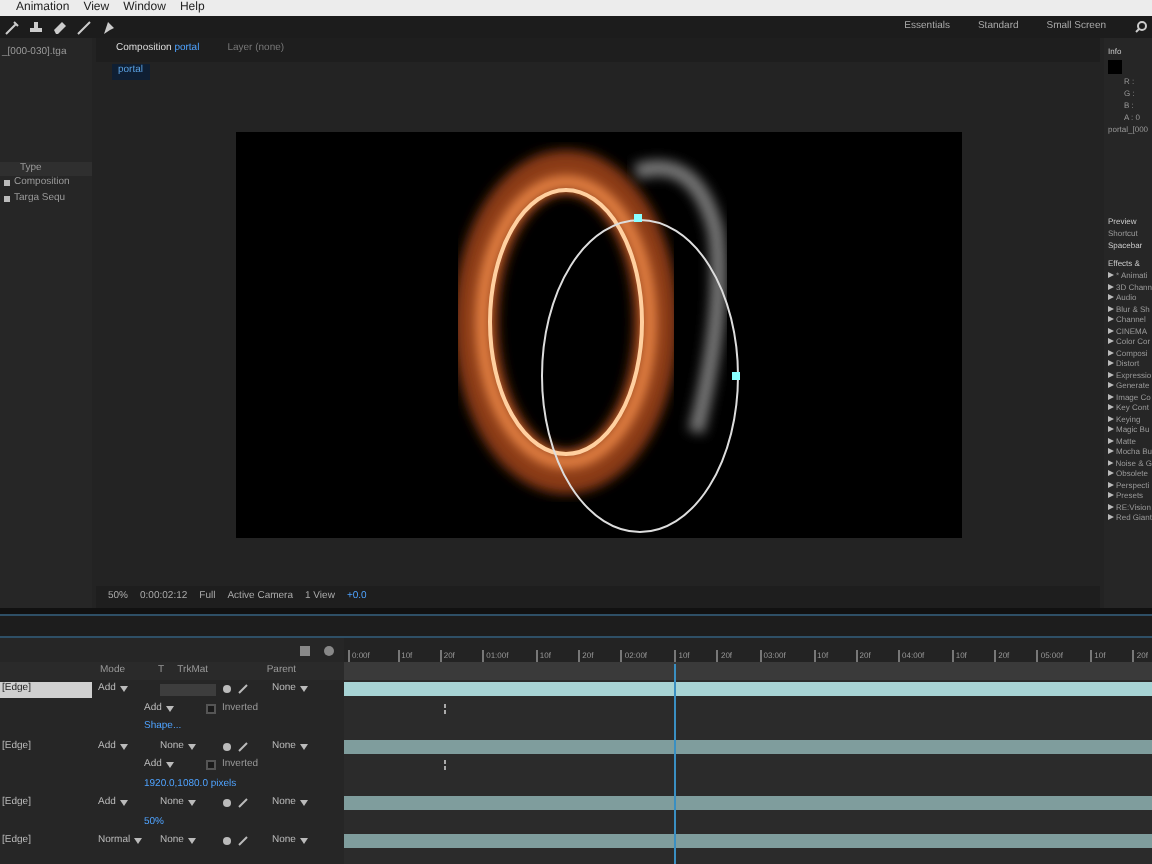  What do you see at coordinates (639, 374) in the screenshot?
I see `mask-ellipse` at bounding box center [639, 374].